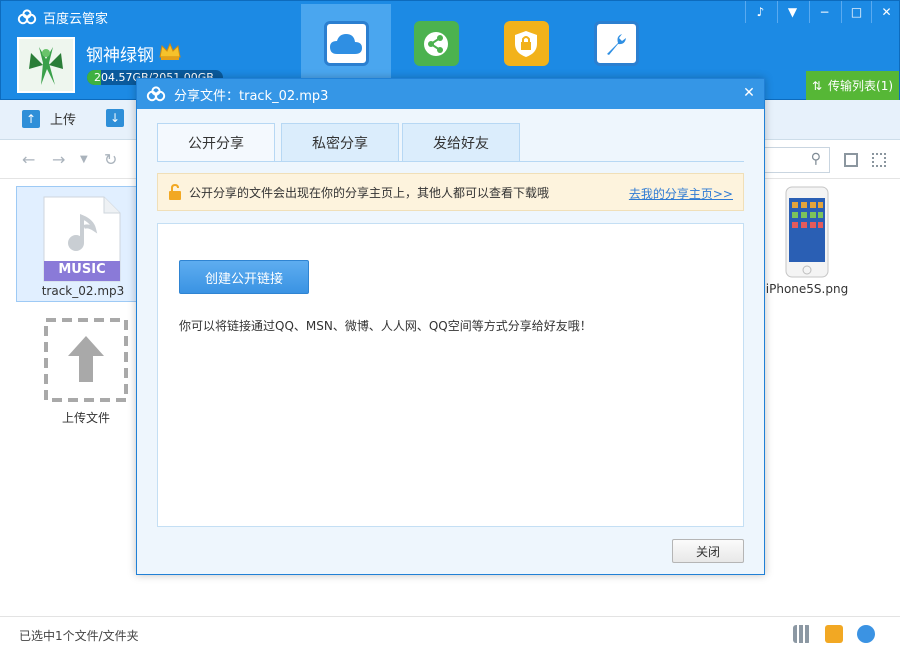 The width and height of the screenshot is (900, 650). What do you see at coordinates (807, 232) in the screenshot?
I see `iphone-image-icon` at bounding box center [807, 232].